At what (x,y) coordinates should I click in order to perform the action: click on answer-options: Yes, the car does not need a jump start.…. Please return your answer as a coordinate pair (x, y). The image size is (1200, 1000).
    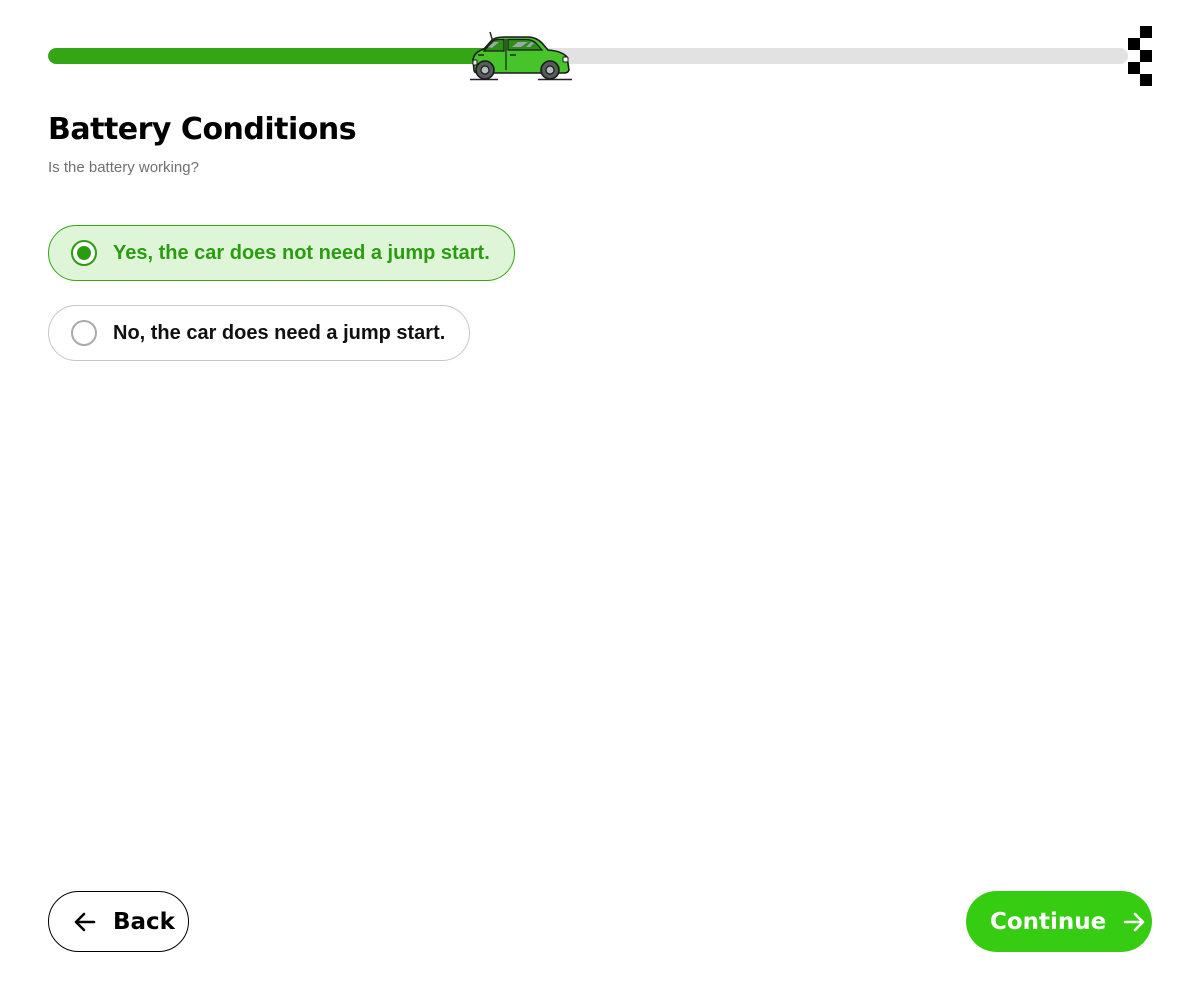
    Looking at the image, I should click on (281, 305).